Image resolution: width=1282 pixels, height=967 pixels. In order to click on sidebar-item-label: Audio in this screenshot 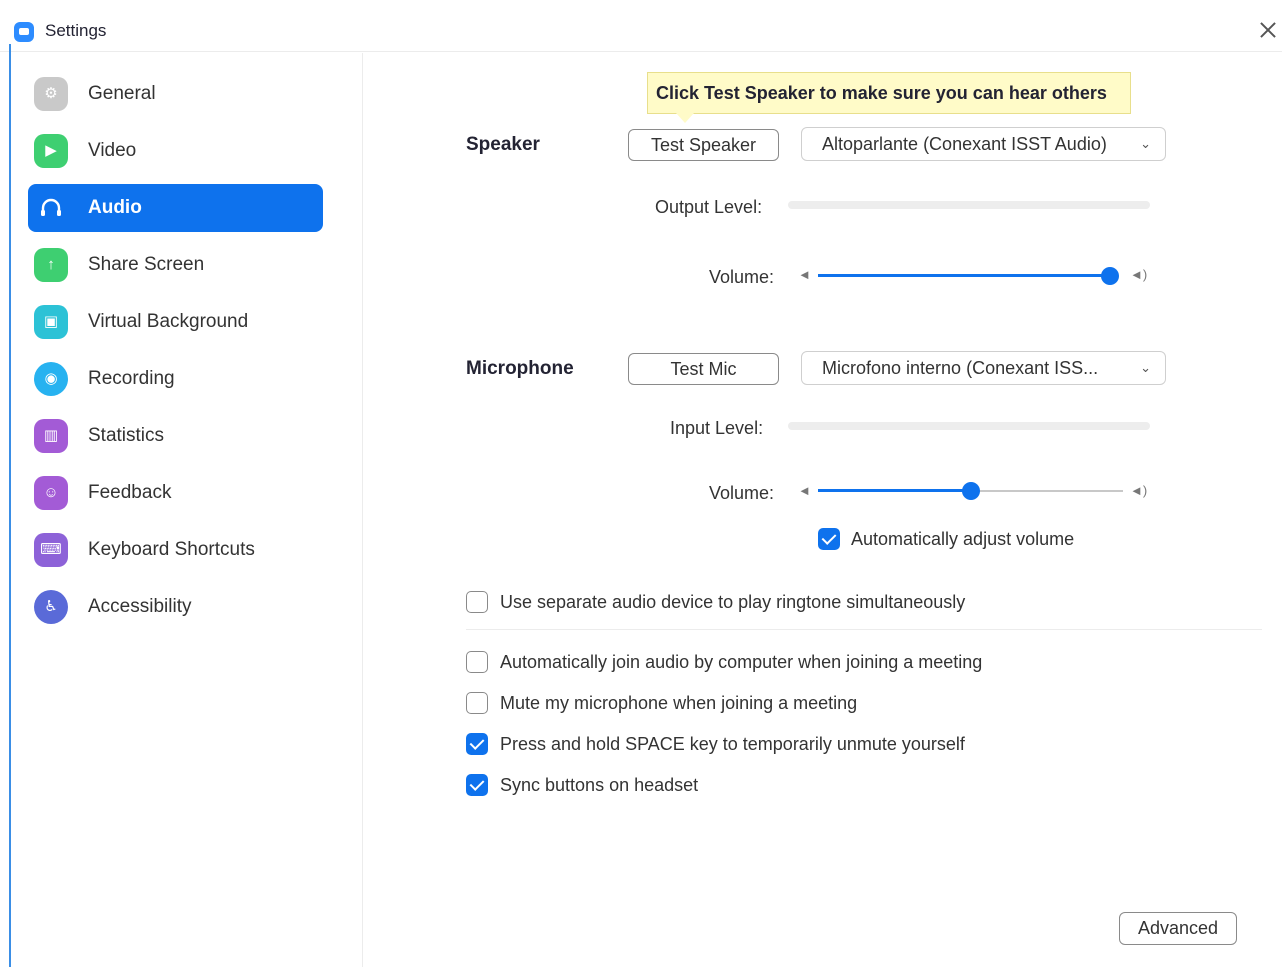, I will do `click(115, 207)`.